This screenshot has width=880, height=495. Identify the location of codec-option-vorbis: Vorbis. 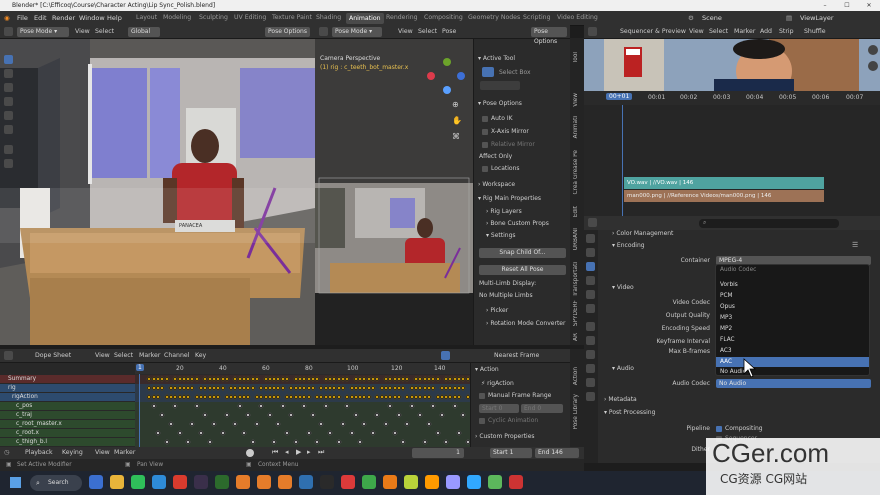
(792, 285).